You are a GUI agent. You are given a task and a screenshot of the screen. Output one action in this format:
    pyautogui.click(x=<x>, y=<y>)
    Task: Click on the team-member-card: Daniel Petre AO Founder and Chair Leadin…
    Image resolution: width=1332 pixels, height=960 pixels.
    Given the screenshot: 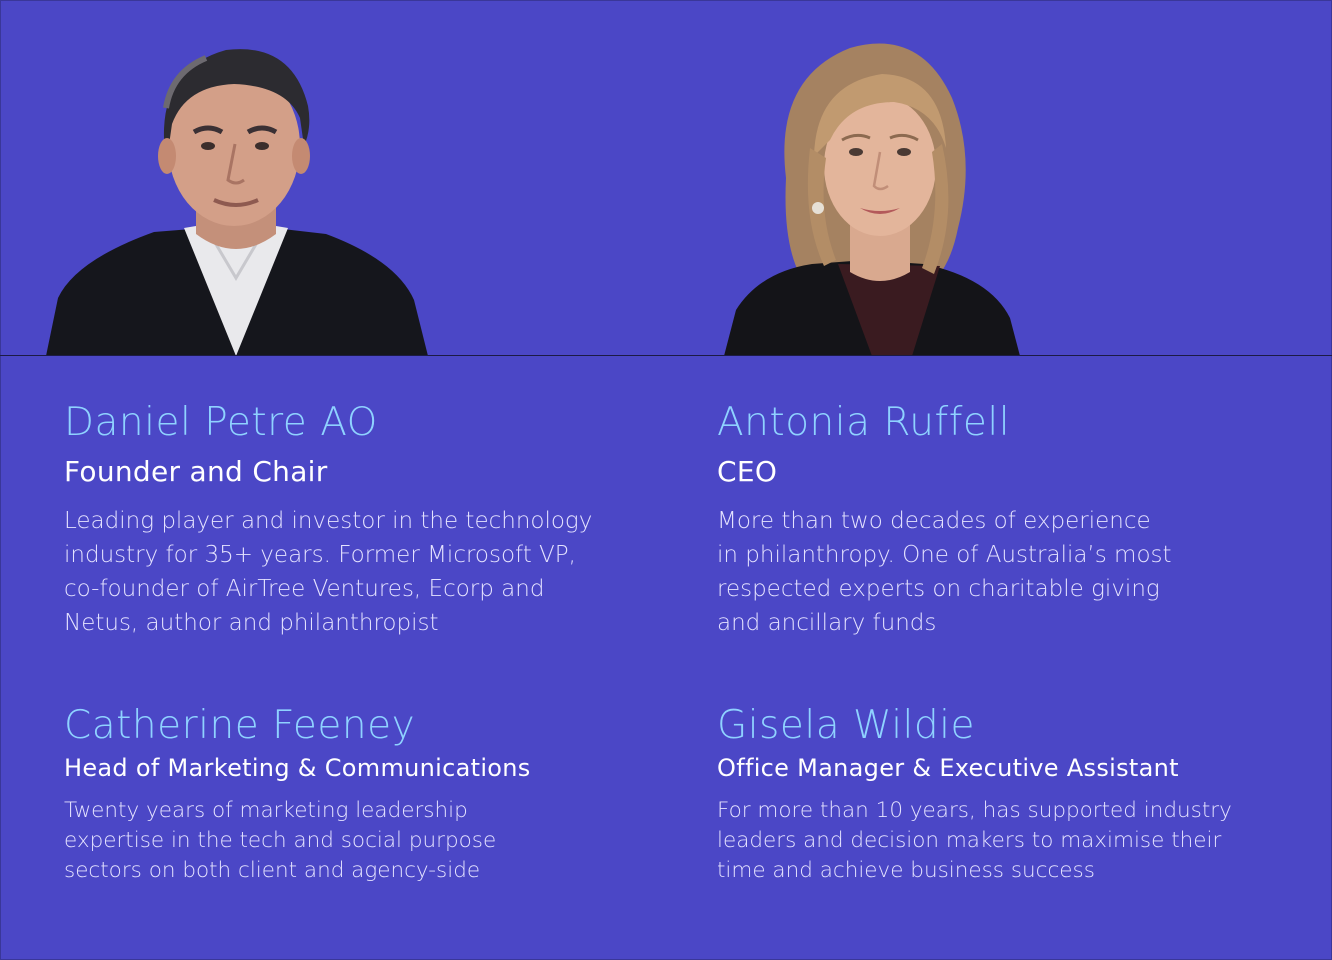 What is the action you would take?
    pyautogui.click(x=364, y=520)
    